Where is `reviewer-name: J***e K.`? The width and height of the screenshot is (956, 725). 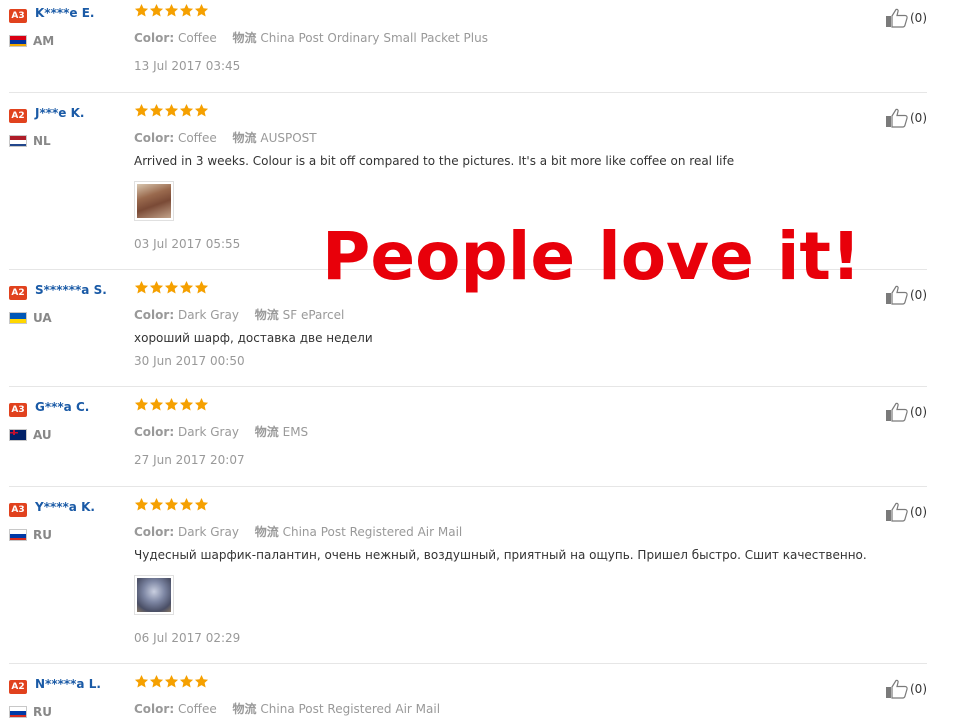 reviewer-name: J***e K. is located at coordinates (60, 113).